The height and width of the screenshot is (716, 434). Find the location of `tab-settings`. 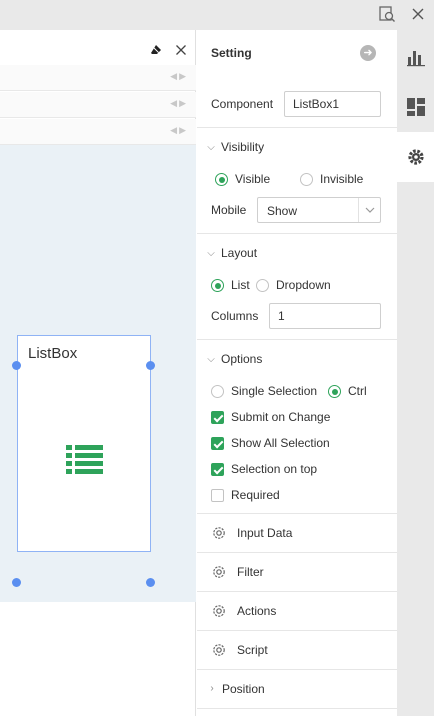

tab-settings is located at coordinates (415, 157).